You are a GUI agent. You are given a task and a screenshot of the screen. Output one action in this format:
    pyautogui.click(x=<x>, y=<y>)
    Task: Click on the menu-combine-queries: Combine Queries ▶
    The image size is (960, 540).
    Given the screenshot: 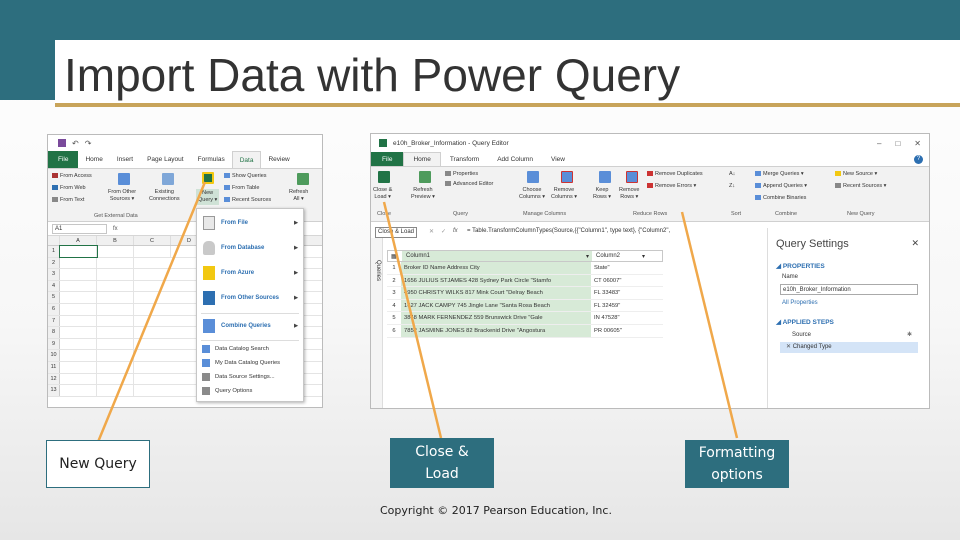 What is the action you would take?
    pyautogui.click(x=250, y=326)
    